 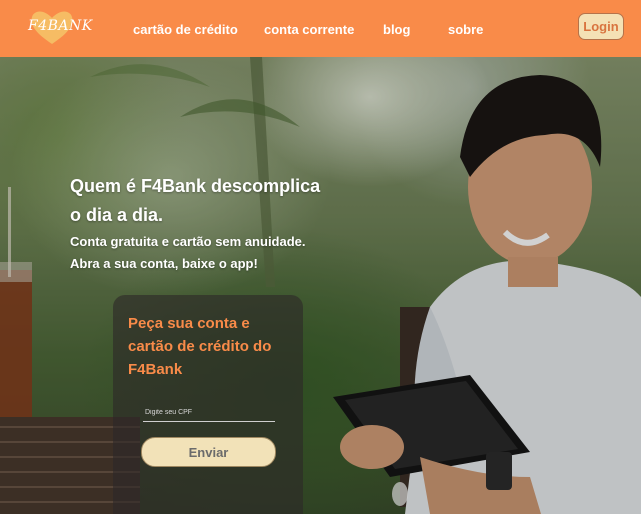 What do you see at coordinates (164, 263) in the screenshot?
I see `hero-subtitle-line-2: Abra a sua conta, baixe o app!` at bounding box center [164, 263].